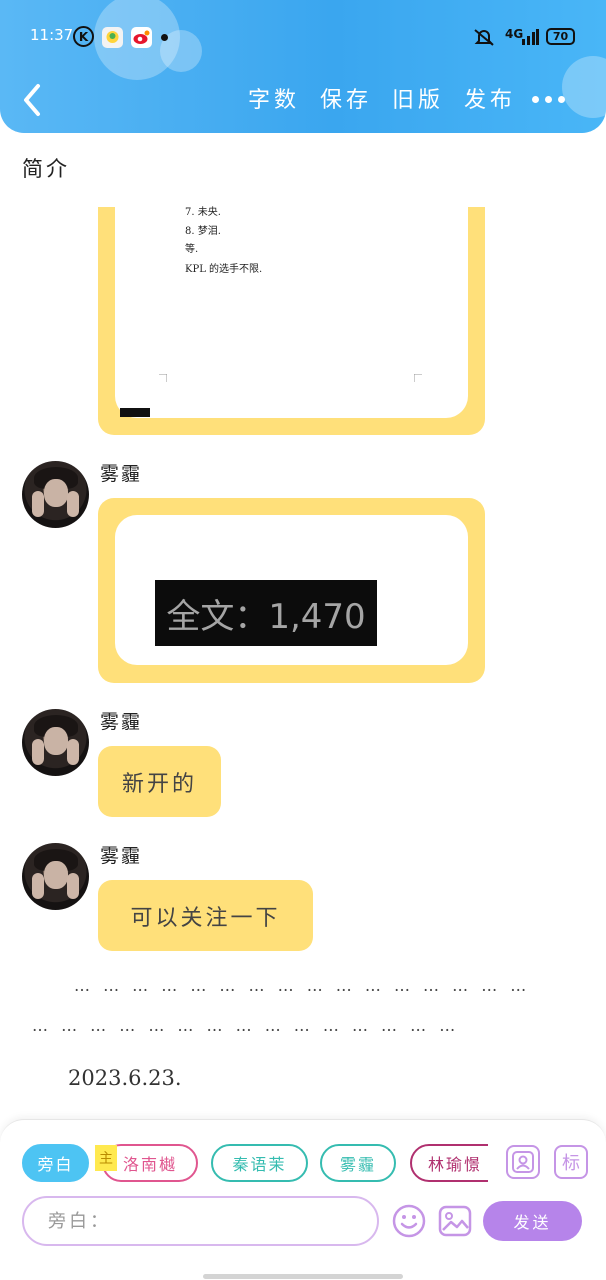  What do you see at coordinates (358, 1163) in the screenshot?
I see `character-chip: 雾霾` at bounding box center [358, 1163].